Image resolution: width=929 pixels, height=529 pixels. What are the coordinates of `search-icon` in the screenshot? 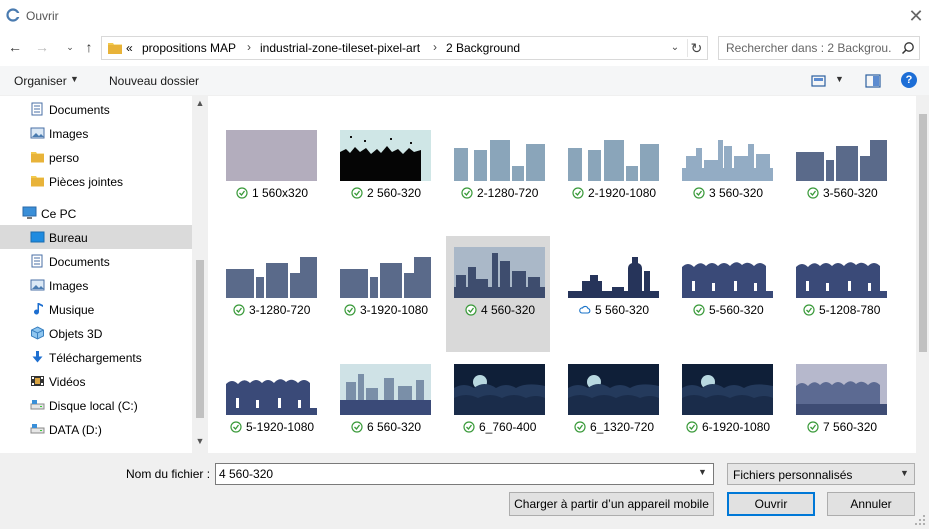 It's located at (908, 48).